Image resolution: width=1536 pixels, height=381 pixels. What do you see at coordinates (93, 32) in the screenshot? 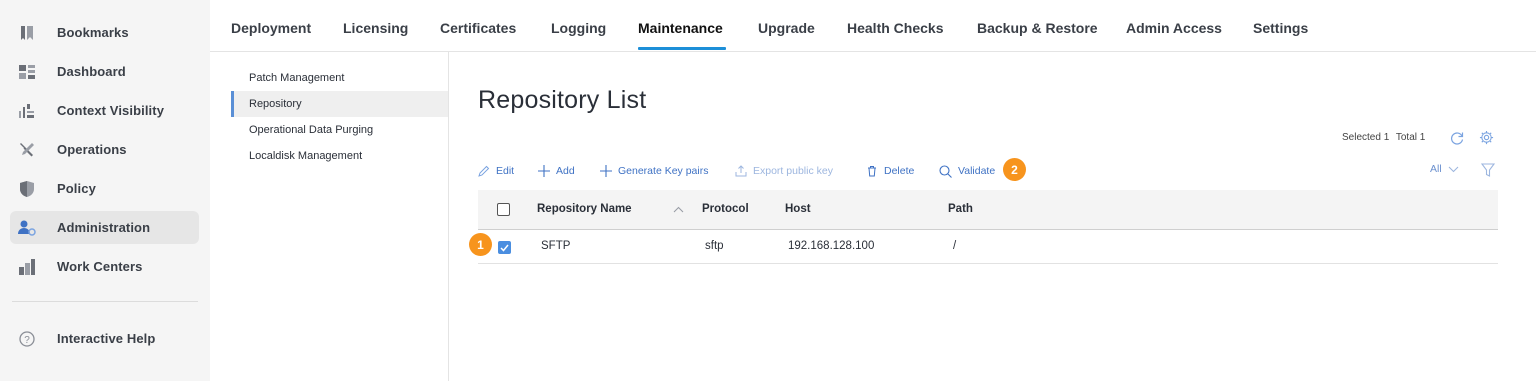
I see `nav-label: Bookmarks` at bounding box center [93, 32].